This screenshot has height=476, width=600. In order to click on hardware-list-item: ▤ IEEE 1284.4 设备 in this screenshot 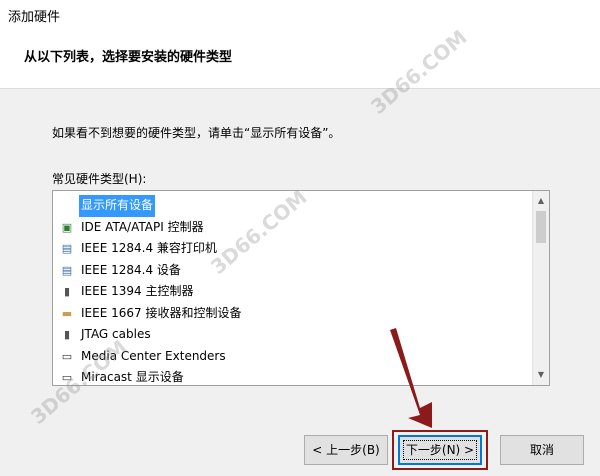, I will do `click(292, 271)`.